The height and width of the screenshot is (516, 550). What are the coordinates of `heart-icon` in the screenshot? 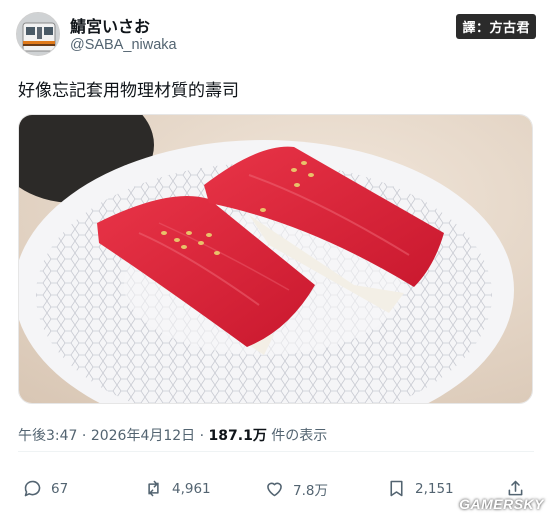 It's located at (274, 489).